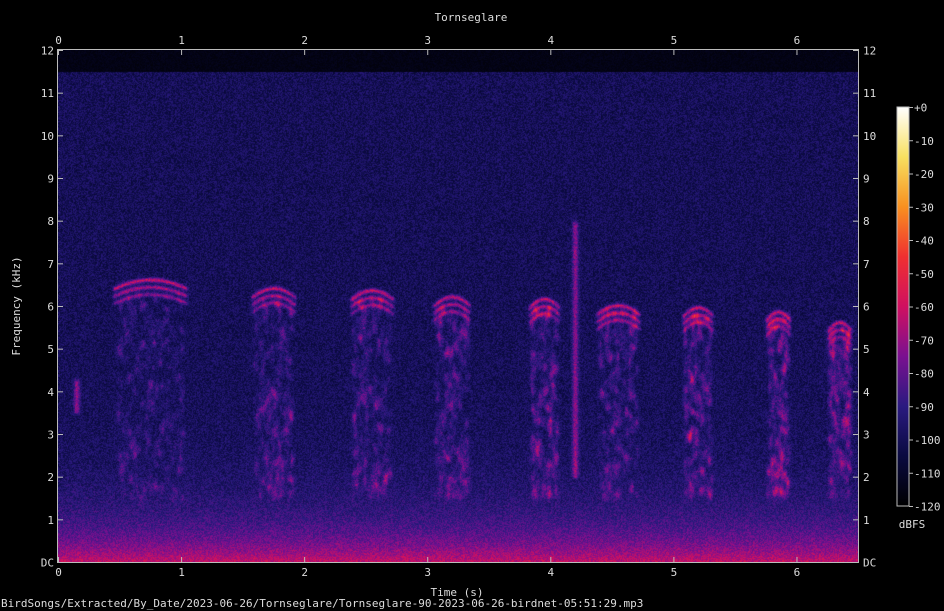  I want to click on y-tick-right-label: 10, so click(869, 136).